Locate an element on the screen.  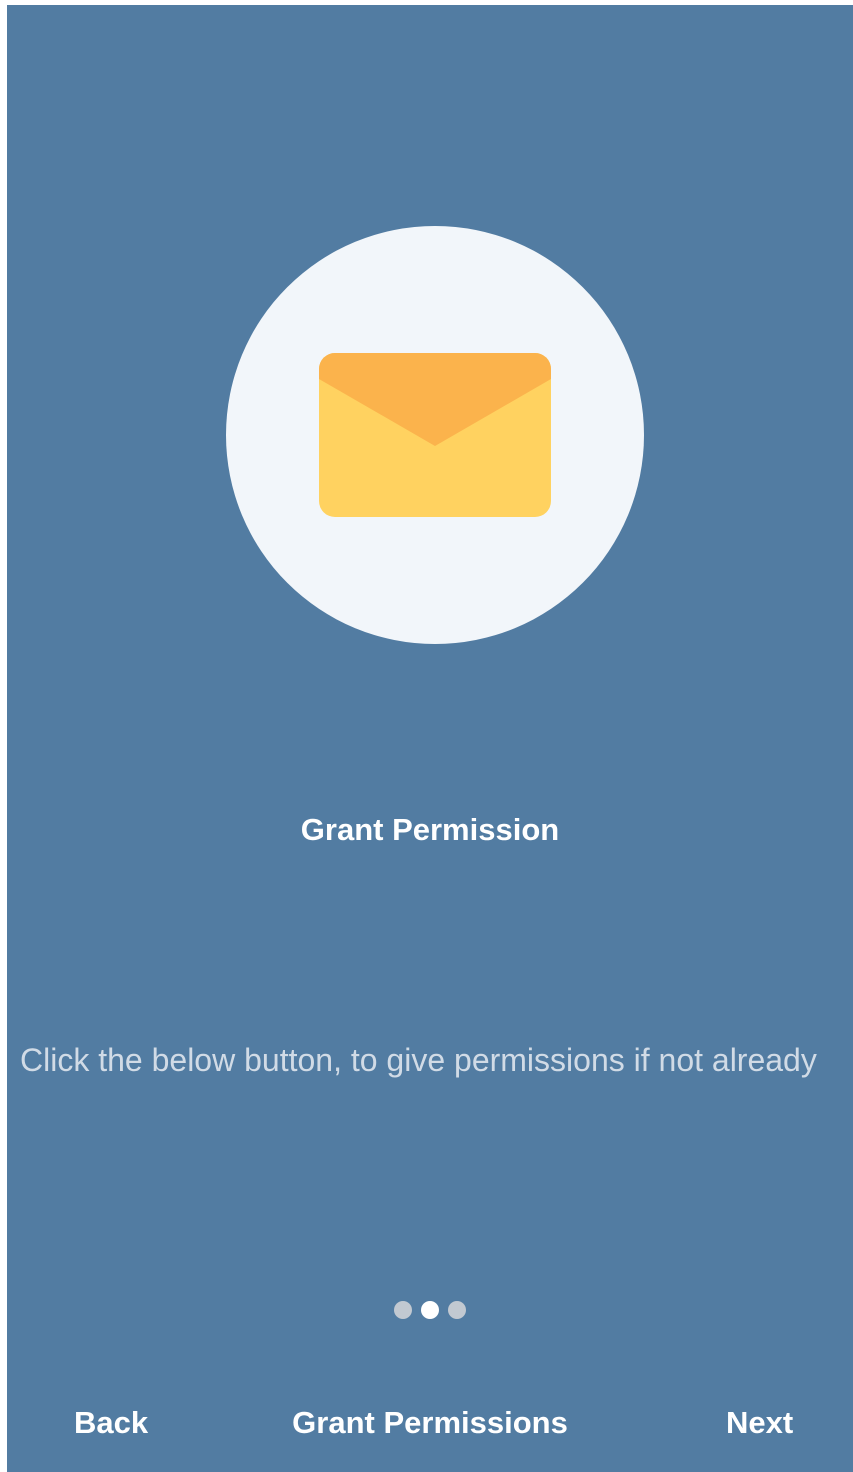
page-indicator is located at coordinates (430, 1310).